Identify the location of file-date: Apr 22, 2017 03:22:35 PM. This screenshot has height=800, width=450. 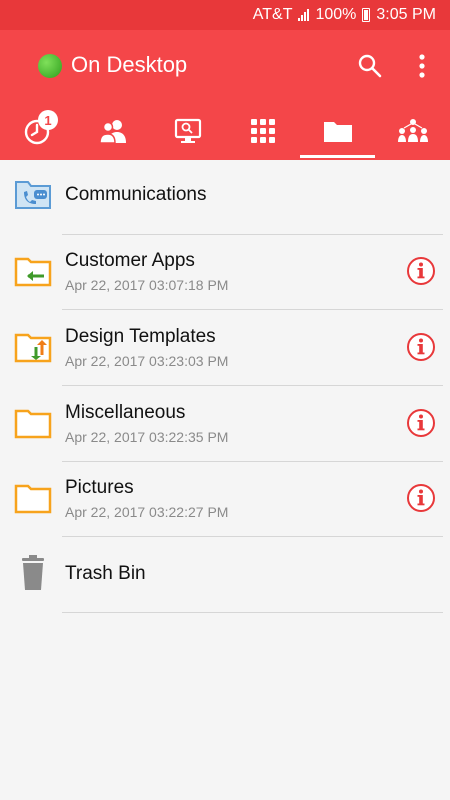
(147, 437).